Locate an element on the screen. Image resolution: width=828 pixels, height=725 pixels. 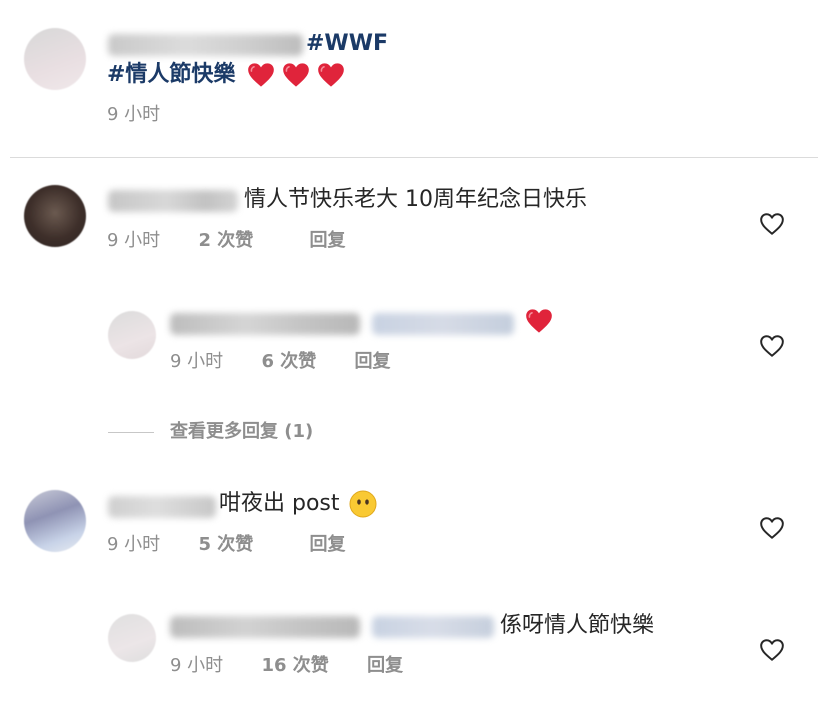
comment-text: 情人节快乐老大 10周年纪念日快乐 is located at coordinates (415, 199).